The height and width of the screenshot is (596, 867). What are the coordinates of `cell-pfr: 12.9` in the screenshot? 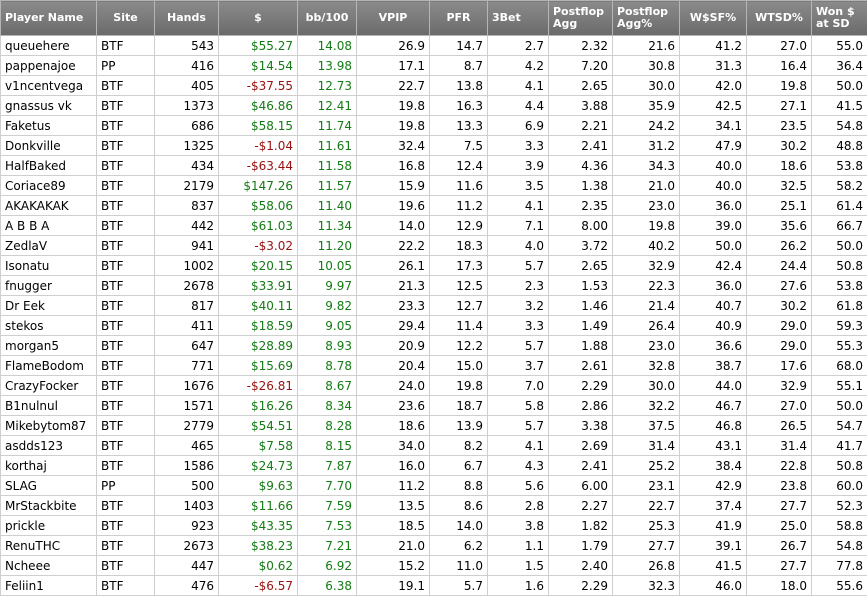 It's located at (458, 225).